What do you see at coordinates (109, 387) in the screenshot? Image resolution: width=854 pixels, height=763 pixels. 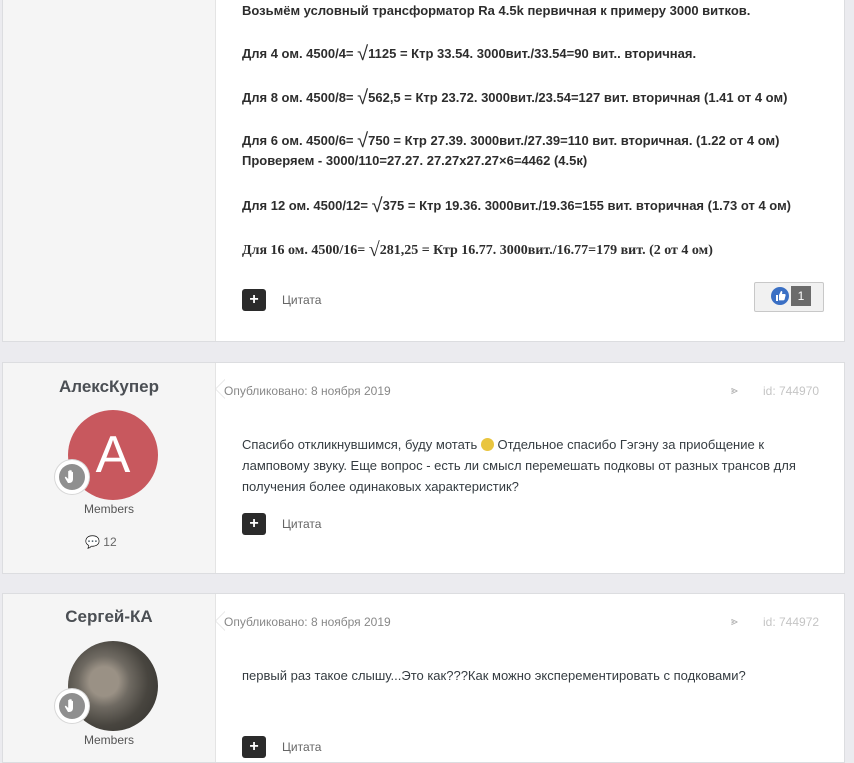 I see `author-name: АлексКупер` at bounding box center [109, 387].